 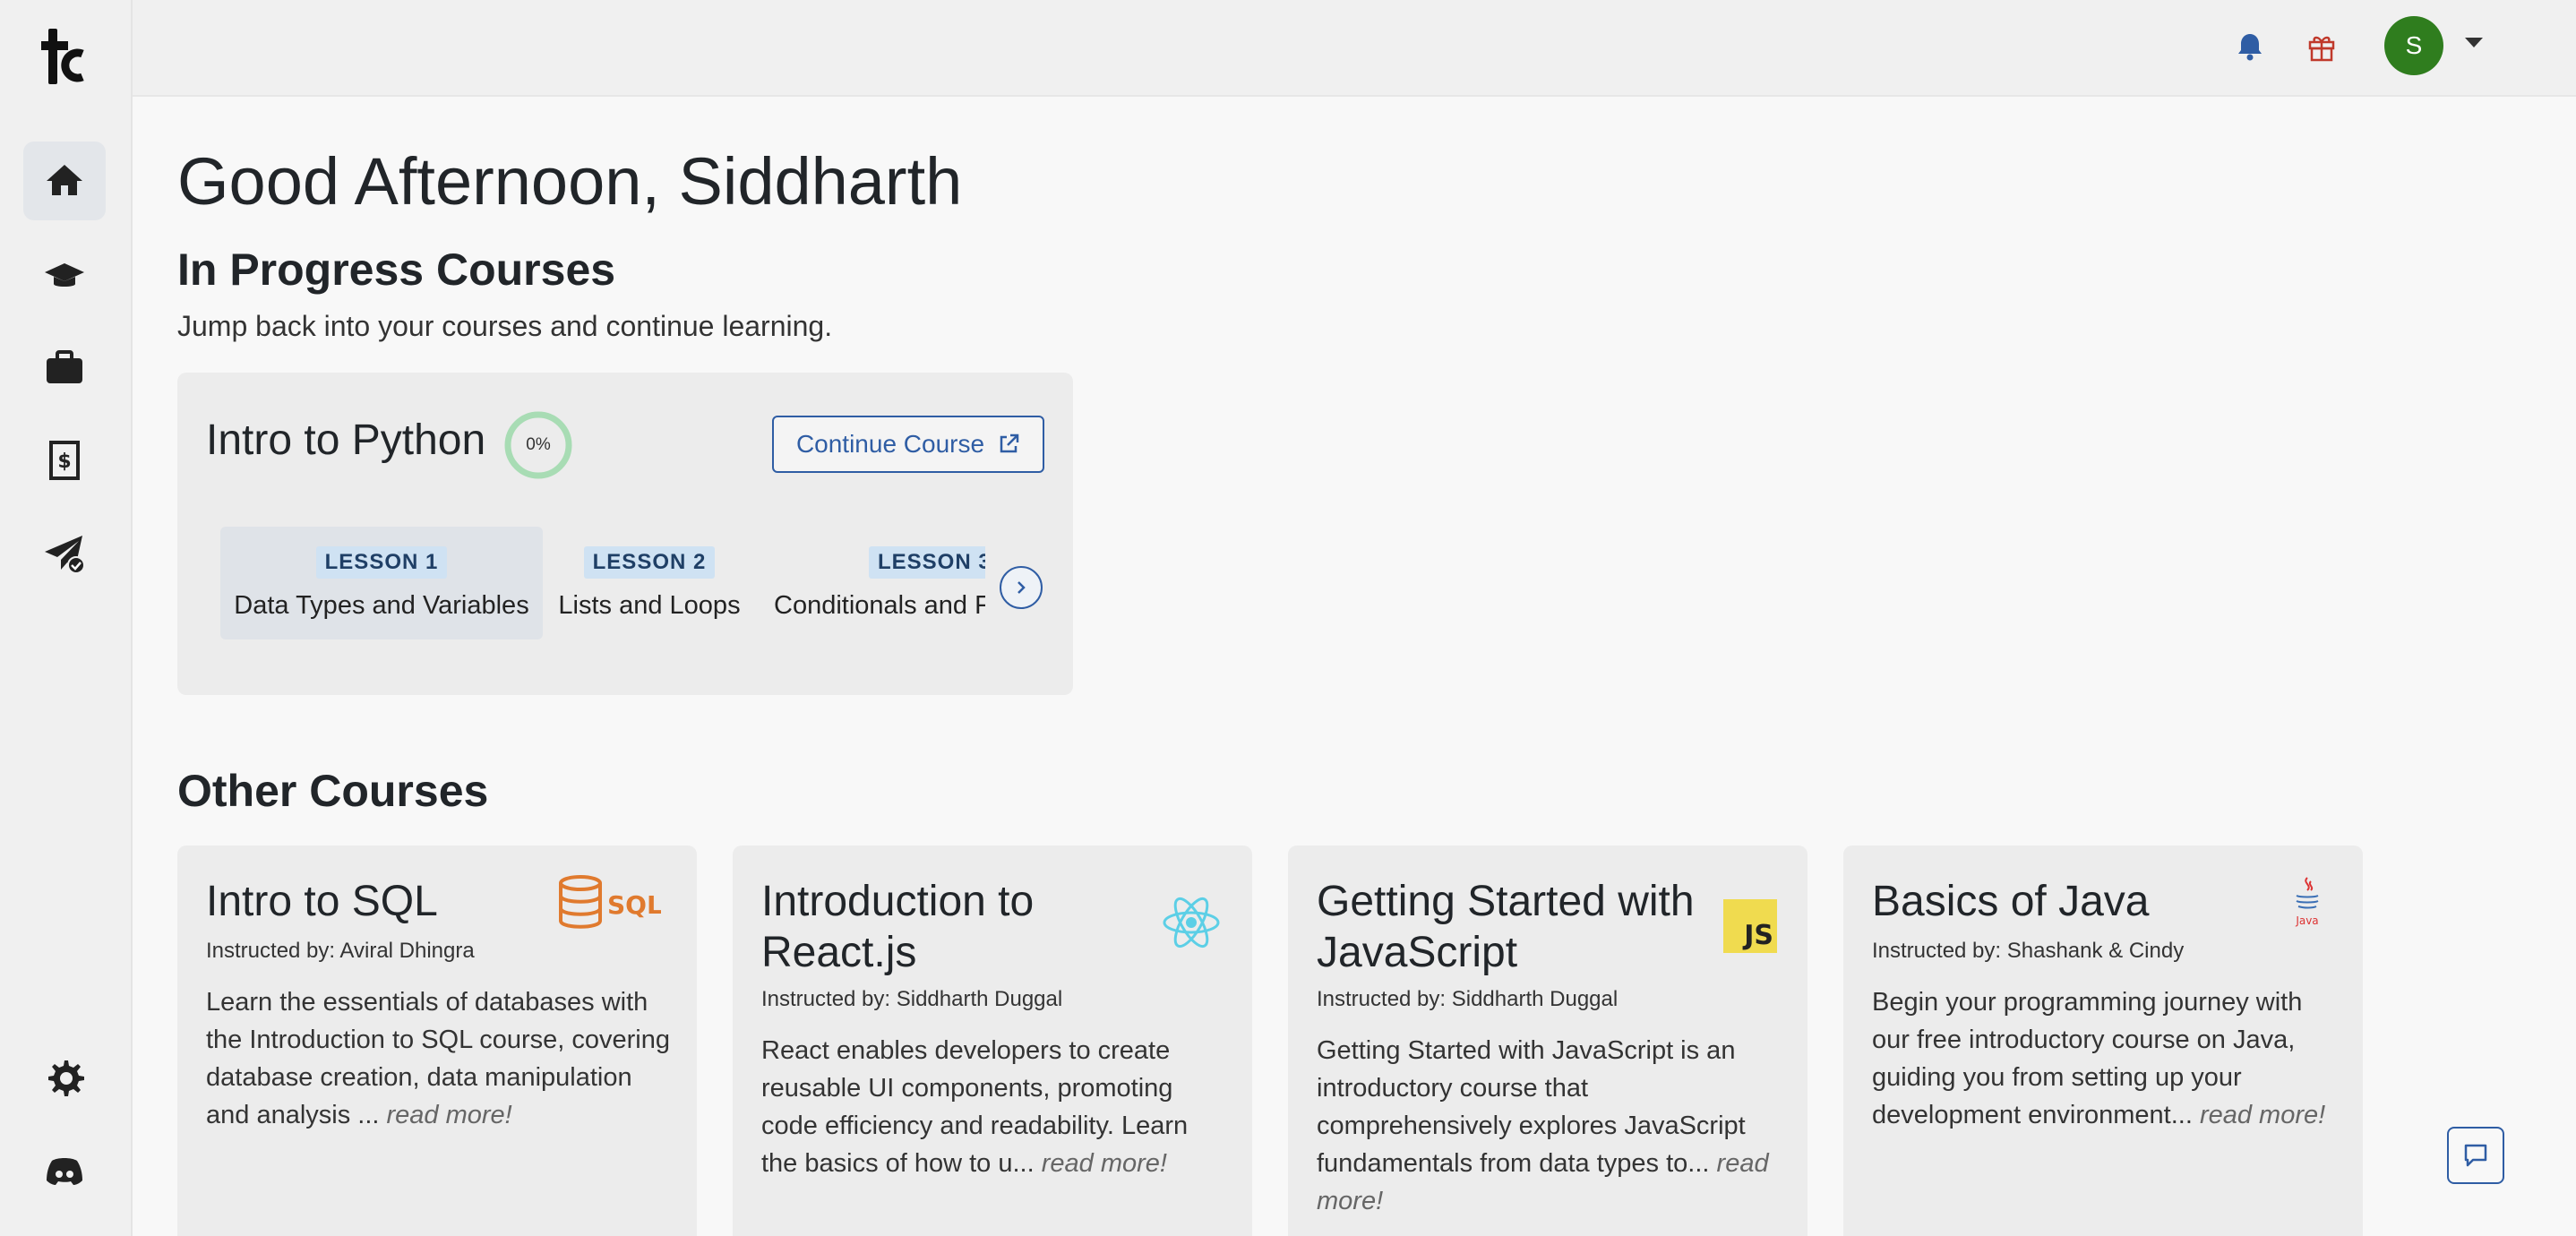 I want to click on sidebar-item-billing: $, so click(x=64, y=460).